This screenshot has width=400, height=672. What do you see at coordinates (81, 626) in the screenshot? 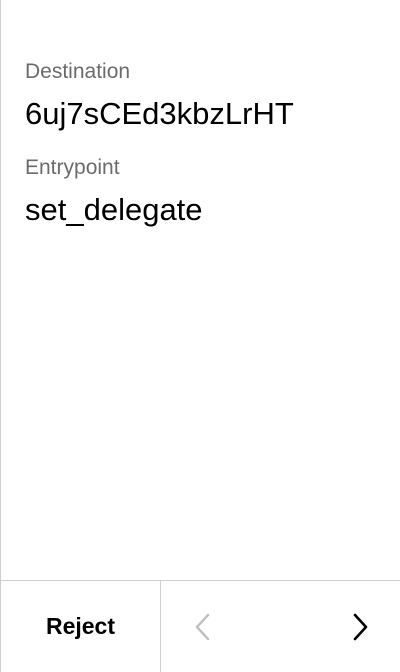
I see `reject-button: Reject` at bounding box center [81, 626].